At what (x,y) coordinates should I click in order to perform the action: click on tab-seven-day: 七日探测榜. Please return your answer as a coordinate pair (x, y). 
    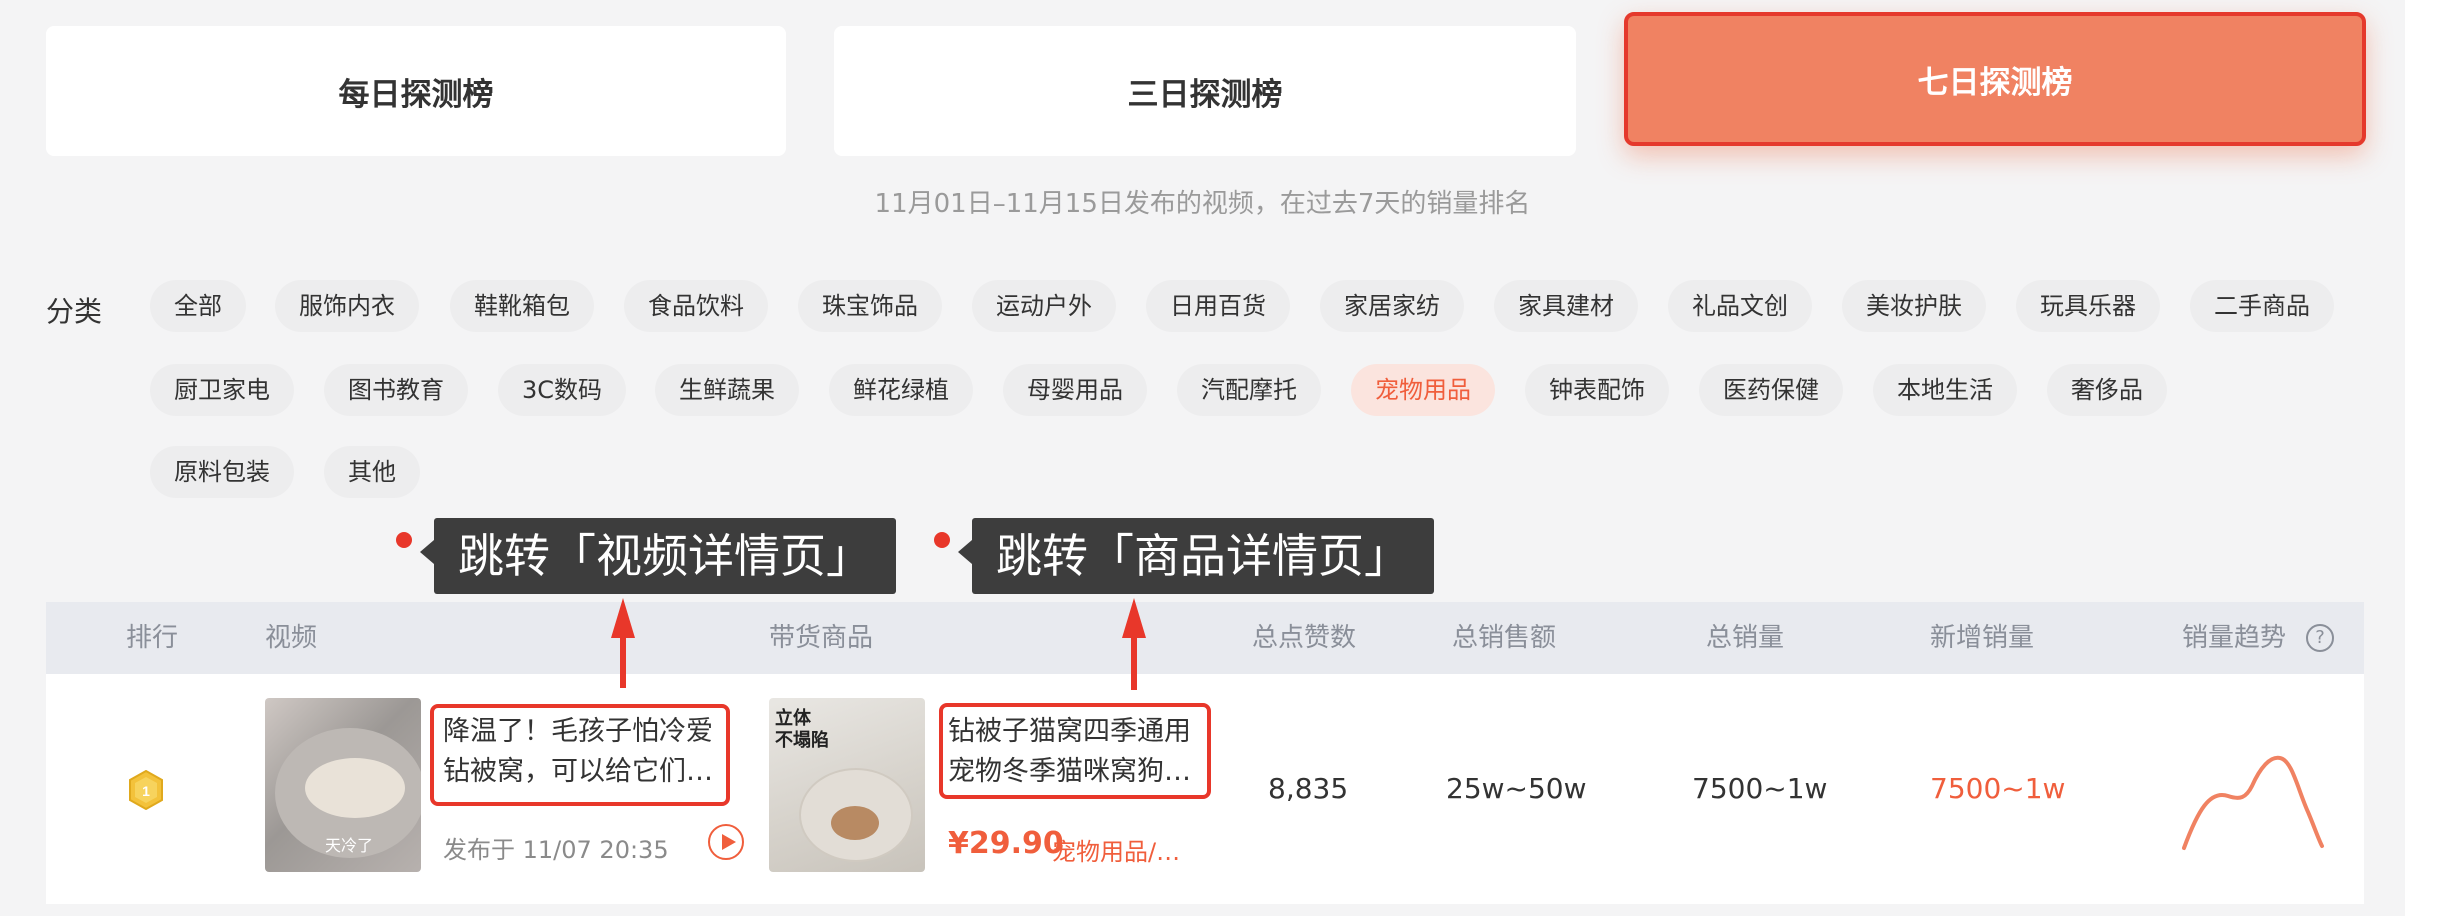
    Looking at the image, I should click on (1995, 79).